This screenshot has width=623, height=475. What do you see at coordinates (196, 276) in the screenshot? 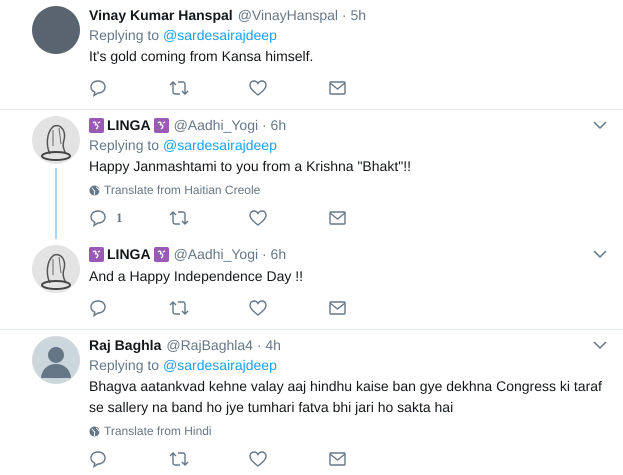
I see `tweet-text: And a Happy Independence Day !!` at bounding box center [196, 276].